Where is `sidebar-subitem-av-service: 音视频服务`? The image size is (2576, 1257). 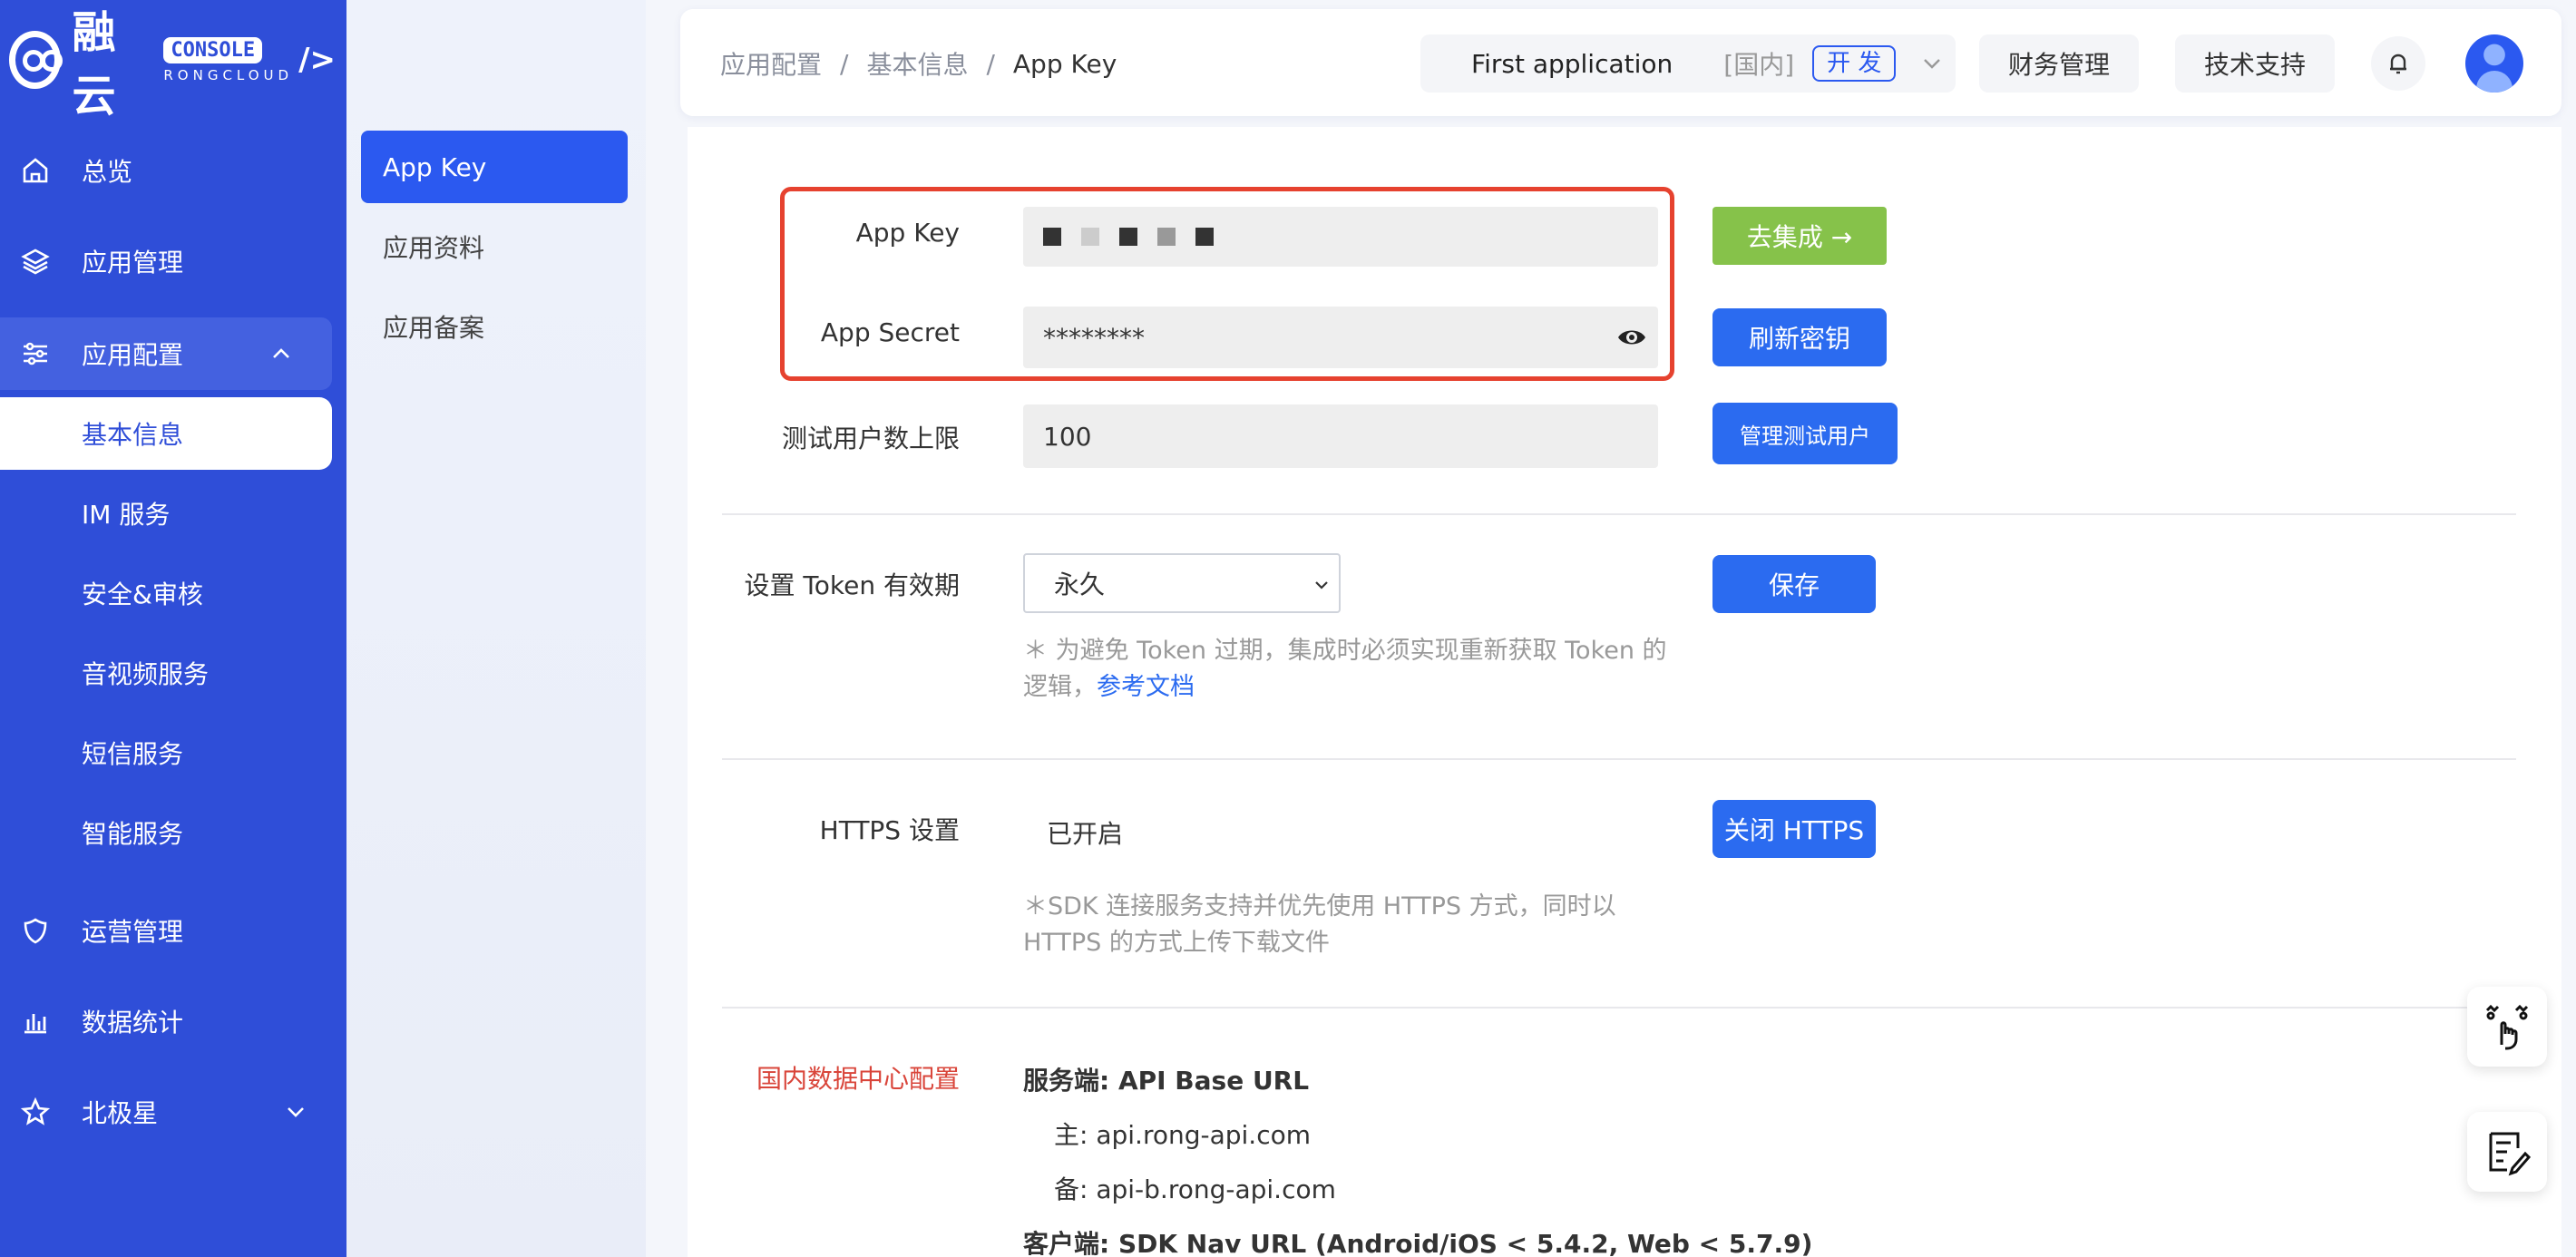
sidebar-subitem-av-service: 音视频服务 is located at coordinates (166, 673).